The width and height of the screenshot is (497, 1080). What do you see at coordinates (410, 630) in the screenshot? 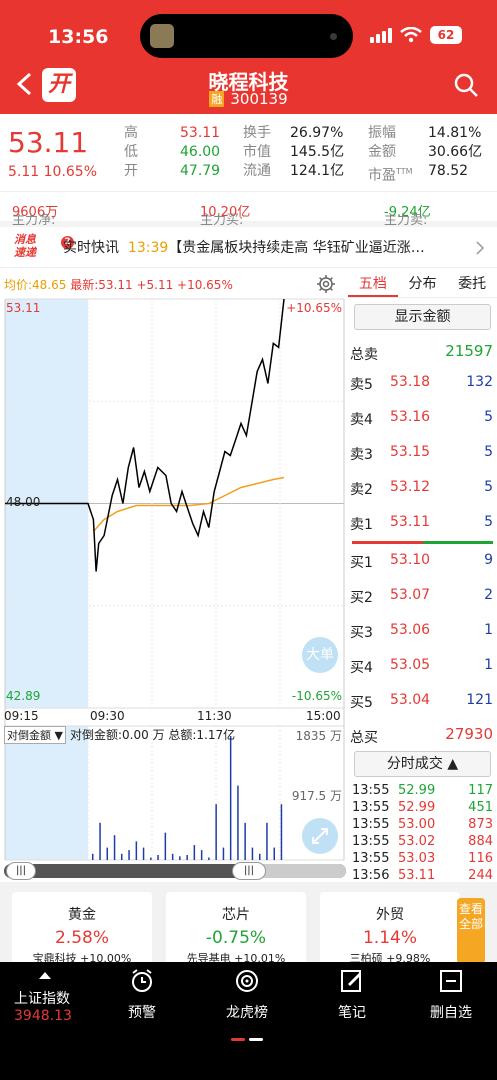
I see `bid-price: 53.06` at bounding box center [410, 630].